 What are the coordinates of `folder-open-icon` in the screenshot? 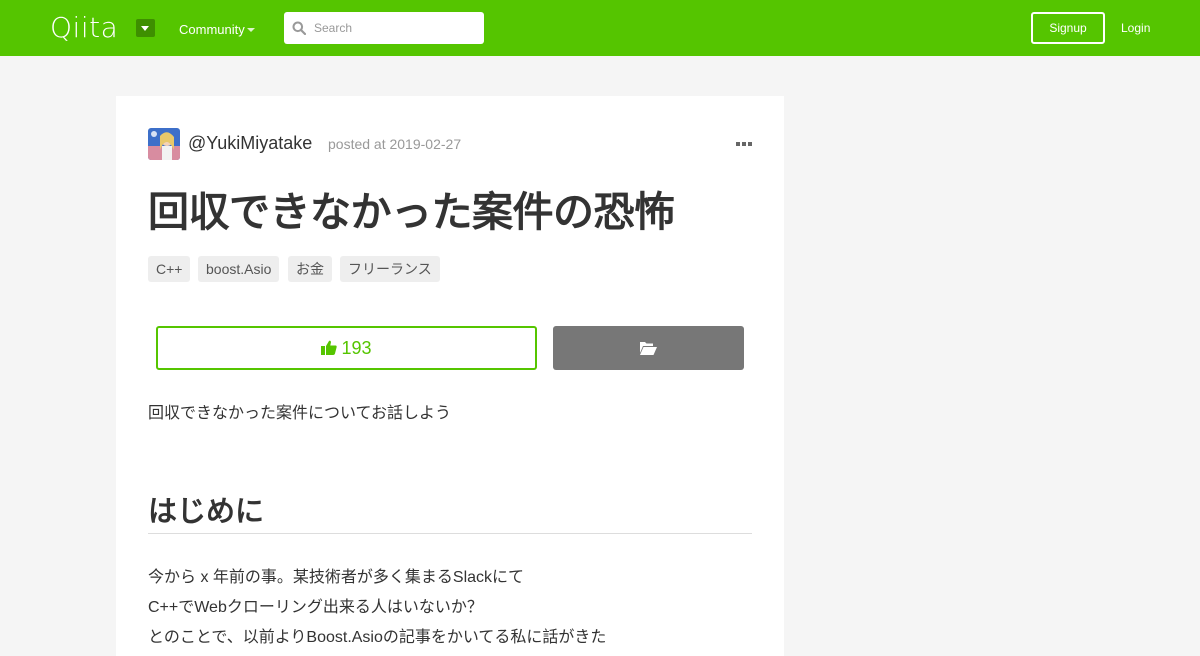 It's located at (648, 348).